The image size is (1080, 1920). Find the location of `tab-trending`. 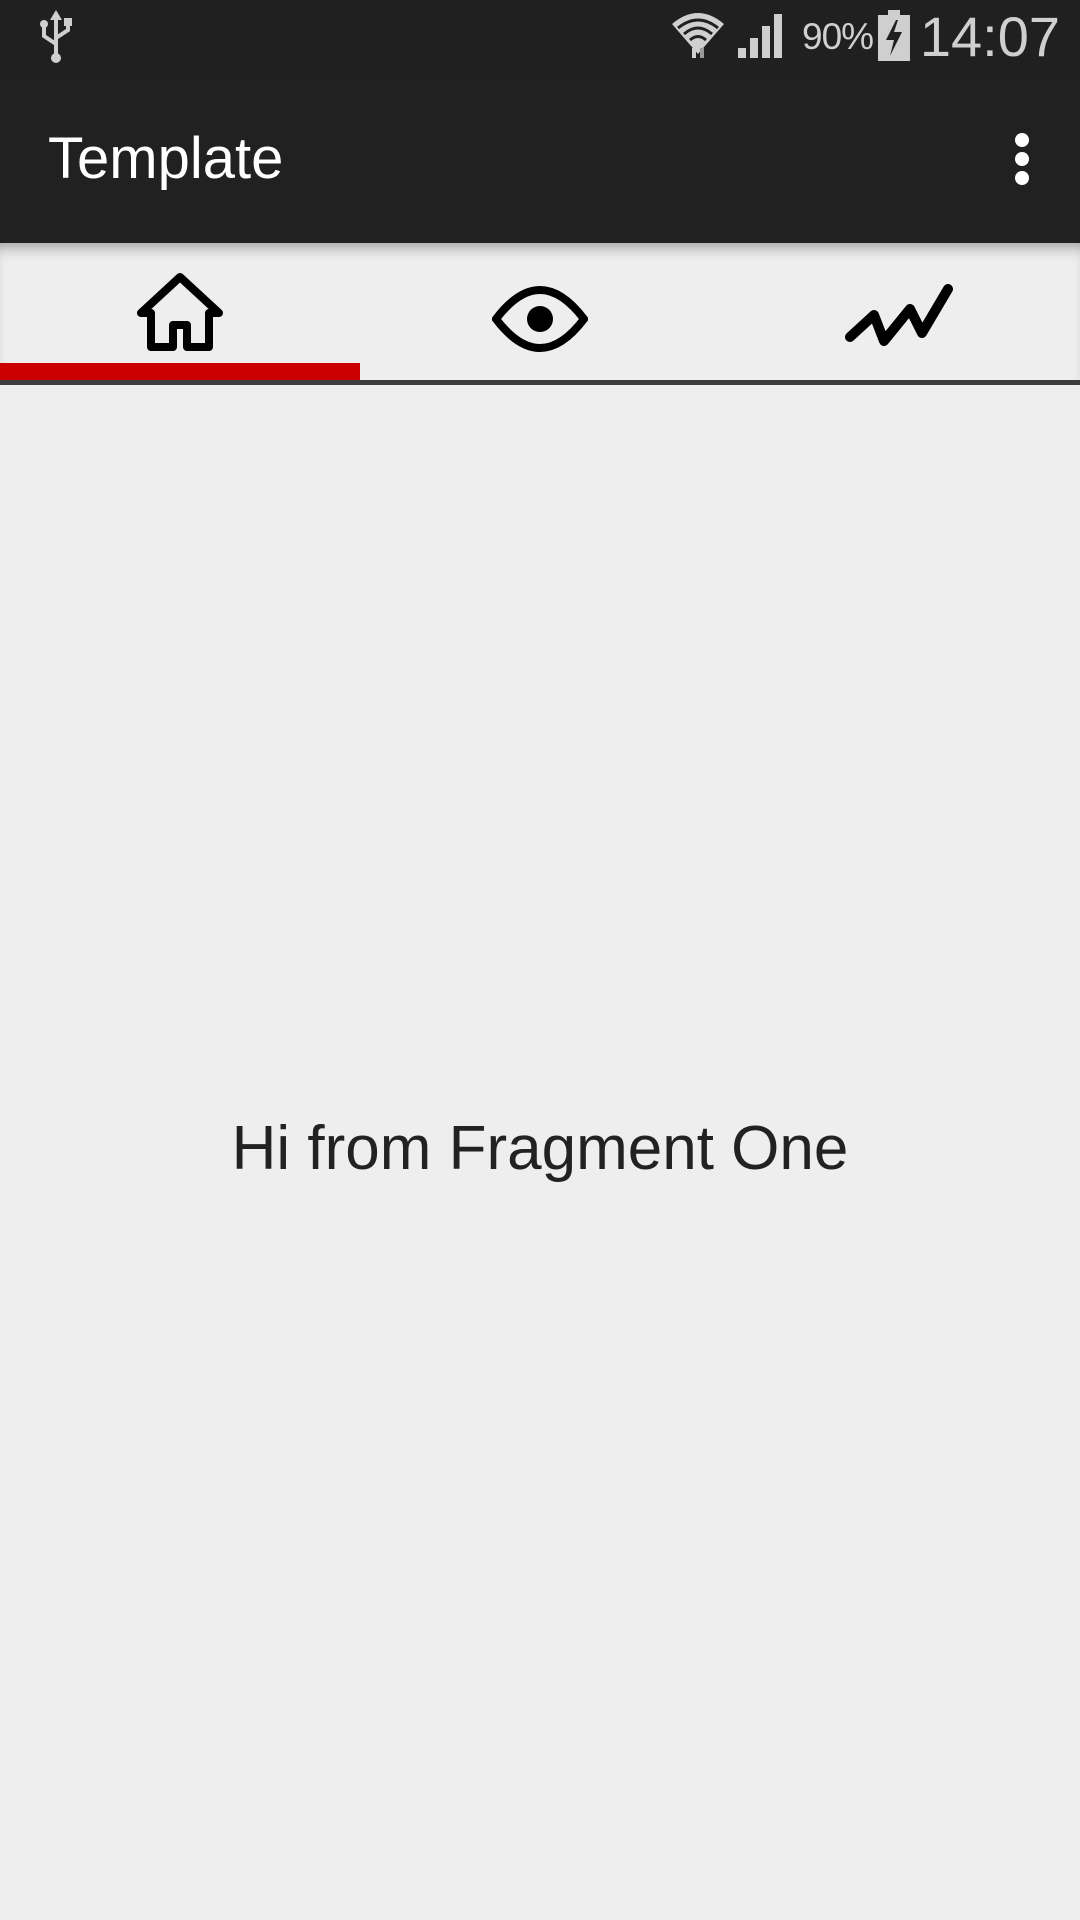

tab-trending is located at coordinates (900, 311).